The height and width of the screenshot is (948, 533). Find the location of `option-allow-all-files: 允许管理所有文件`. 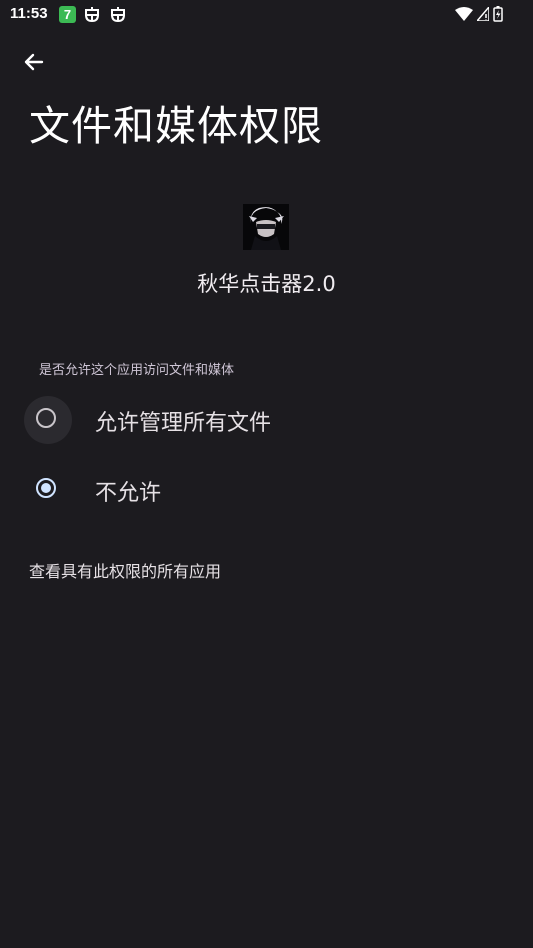

option-allow-all-files: 允许管理所有文件 is located at coordinates (265, 424).